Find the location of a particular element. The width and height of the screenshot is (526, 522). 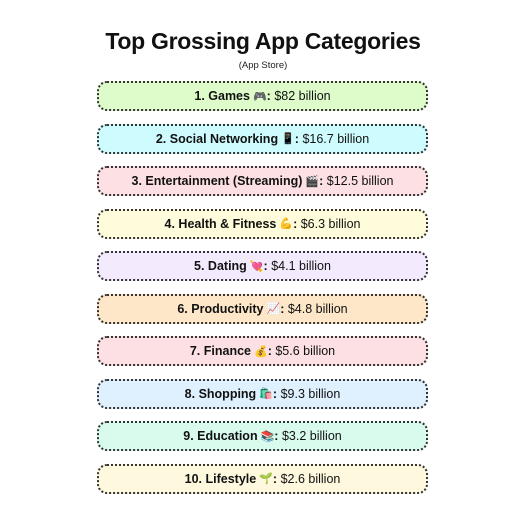

category-value: $6.3 billion is located at coordinates (330, 223).